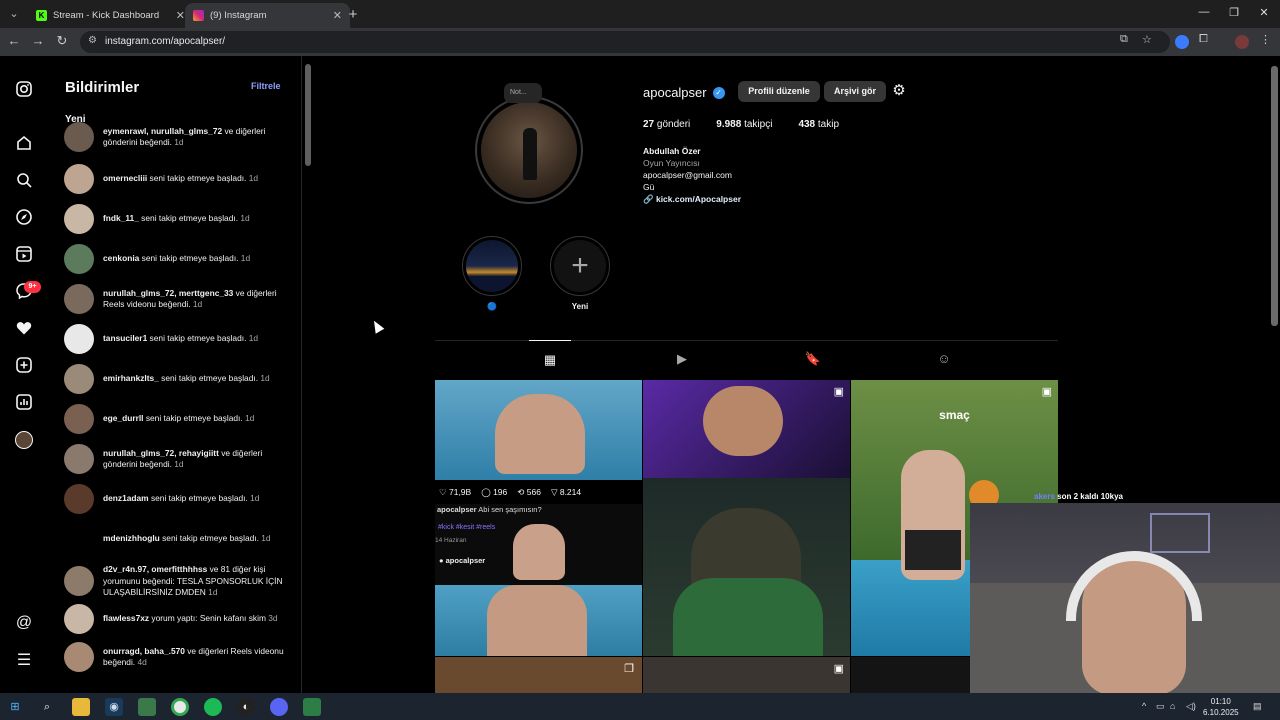  Describe the element at coordinates (213, 707) in the screenshot. I see `spotify-icon` at that location.